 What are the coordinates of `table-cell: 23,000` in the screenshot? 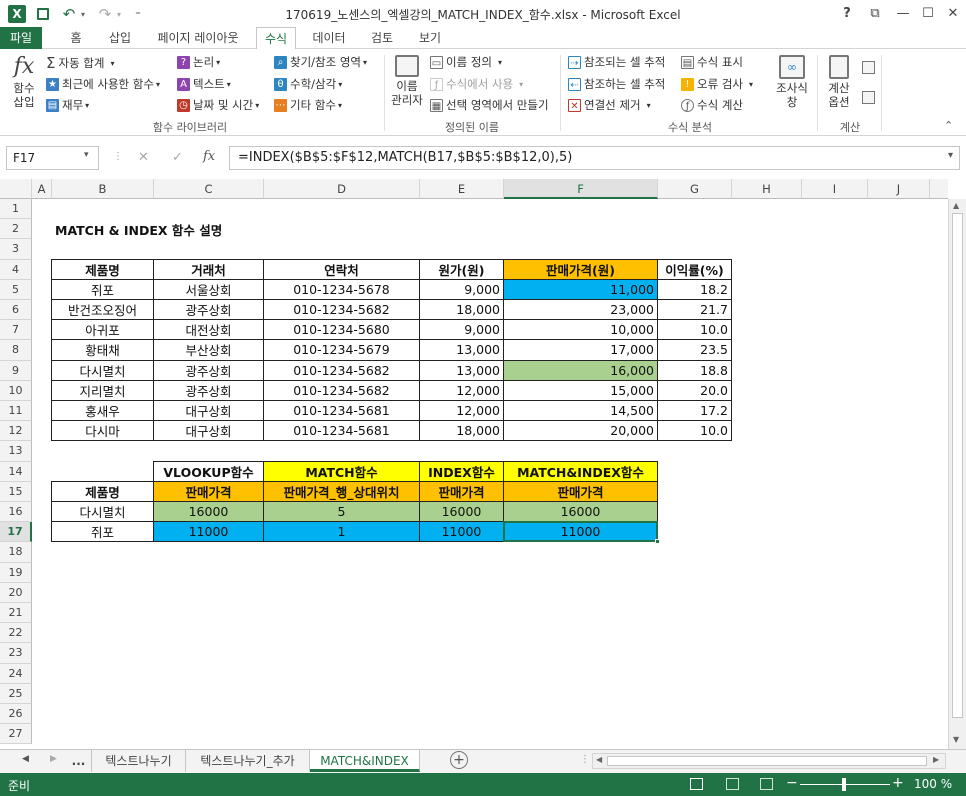 It's located at (581, 310).